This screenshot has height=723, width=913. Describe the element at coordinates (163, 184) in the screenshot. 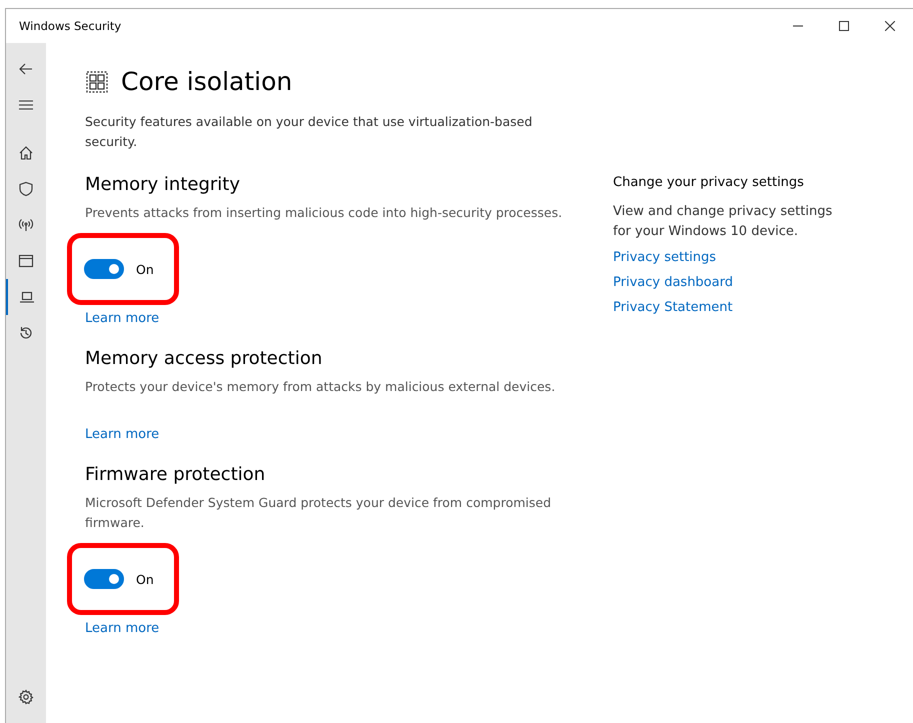

I see `section-title: Memory integrity` at that location.